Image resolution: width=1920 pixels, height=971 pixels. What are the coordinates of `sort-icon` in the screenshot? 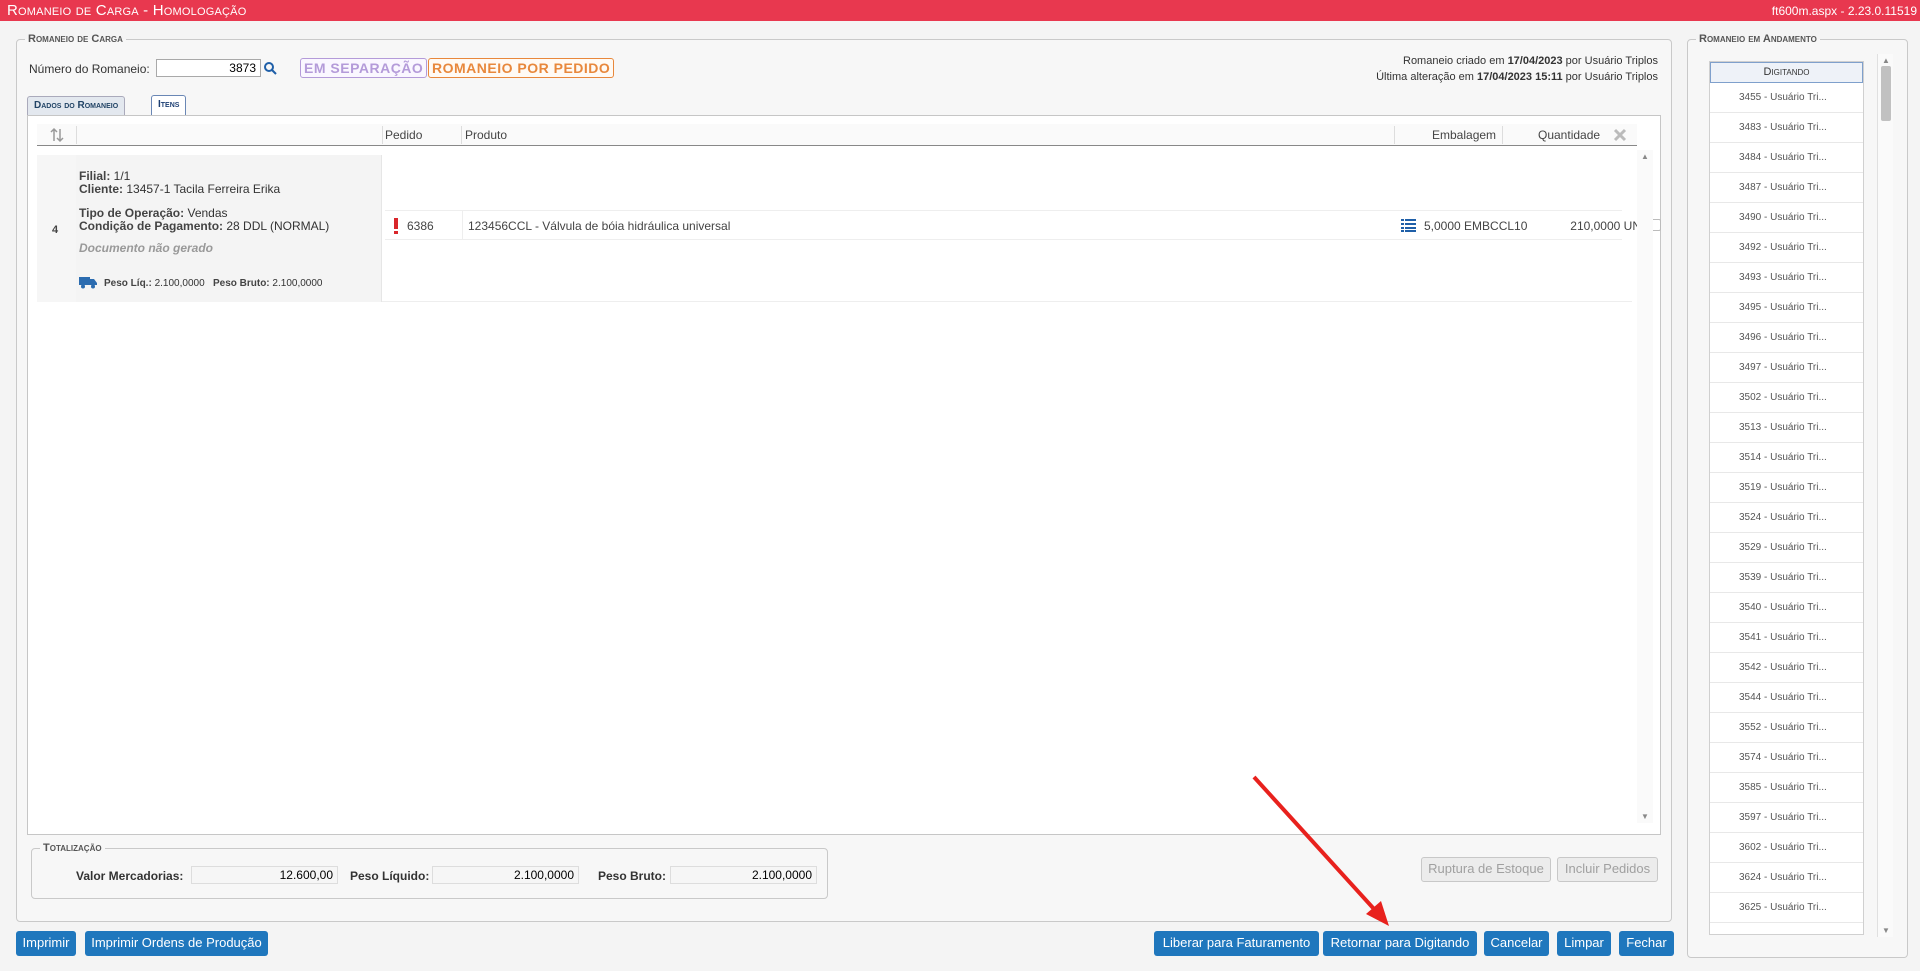 It's located at (57, 135).